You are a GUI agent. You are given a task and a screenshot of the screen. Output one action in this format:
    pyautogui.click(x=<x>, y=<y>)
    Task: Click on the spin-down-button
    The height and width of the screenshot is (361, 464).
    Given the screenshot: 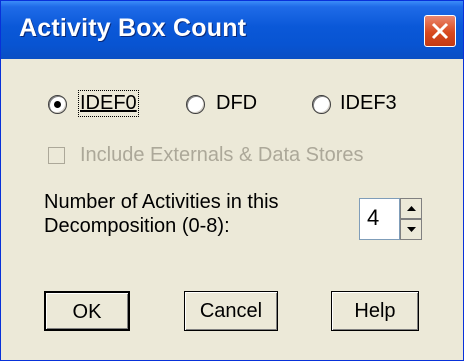 What is the action you would take?
    pyautogui.click(x=411, y=229)
    